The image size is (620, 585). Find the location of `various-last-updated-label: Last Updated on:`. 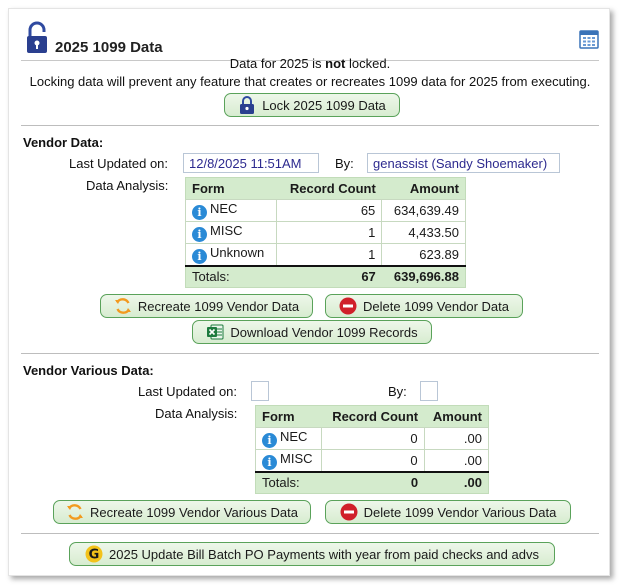

various-last-updated-label: Last Updated on: is located at coordinates (188, 391).